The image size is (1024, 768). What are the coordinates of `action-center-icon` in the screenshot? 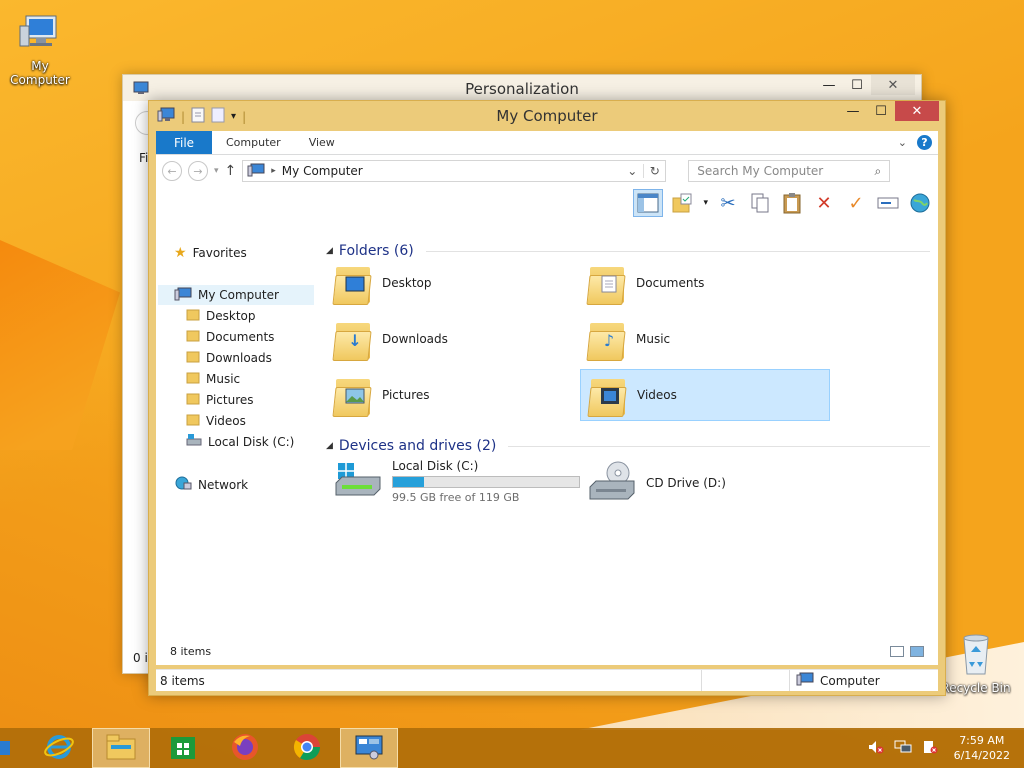 It's located at (930, 748).